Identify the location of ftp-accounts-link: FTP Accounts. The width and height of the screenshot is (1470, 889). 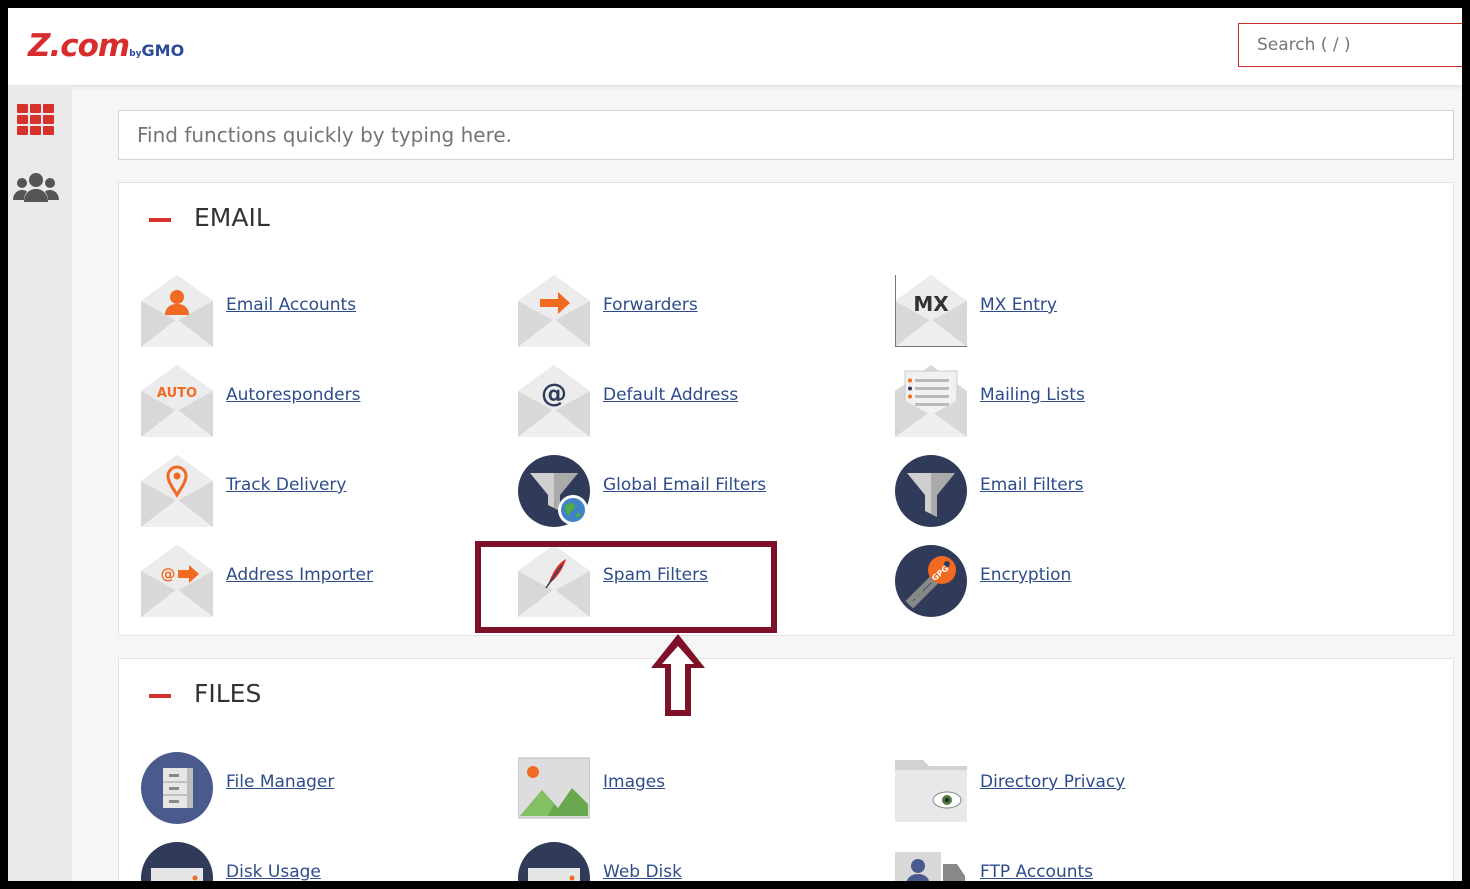
(1036, 871).